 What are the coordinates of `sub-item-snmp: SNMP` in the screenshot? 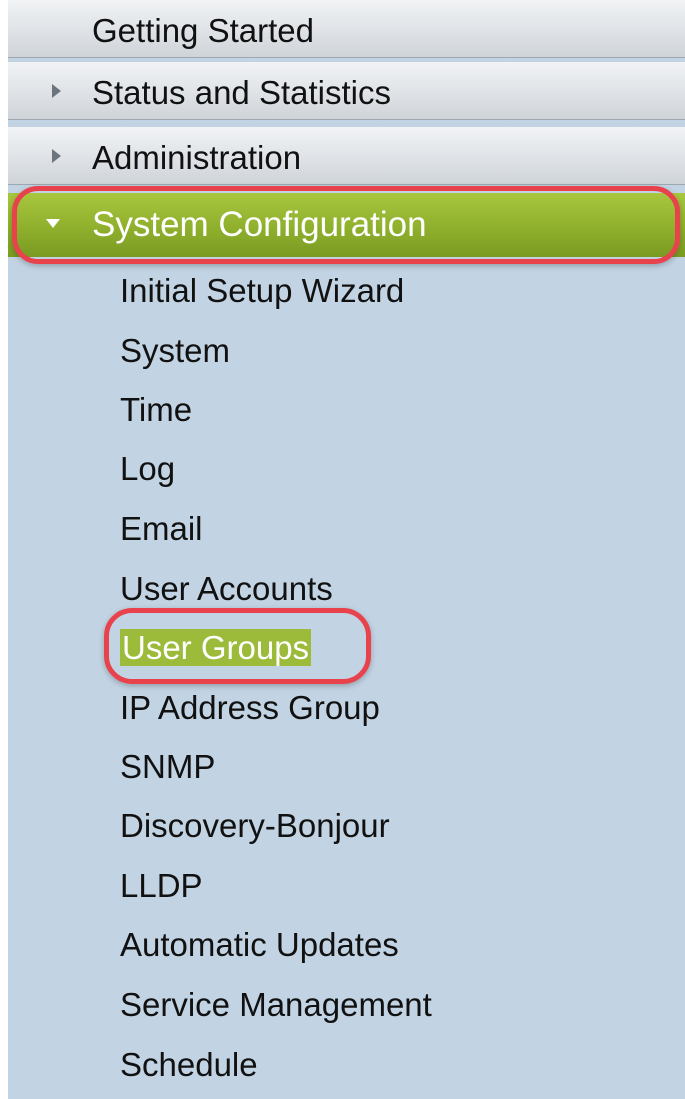 It's located at (167, 767).